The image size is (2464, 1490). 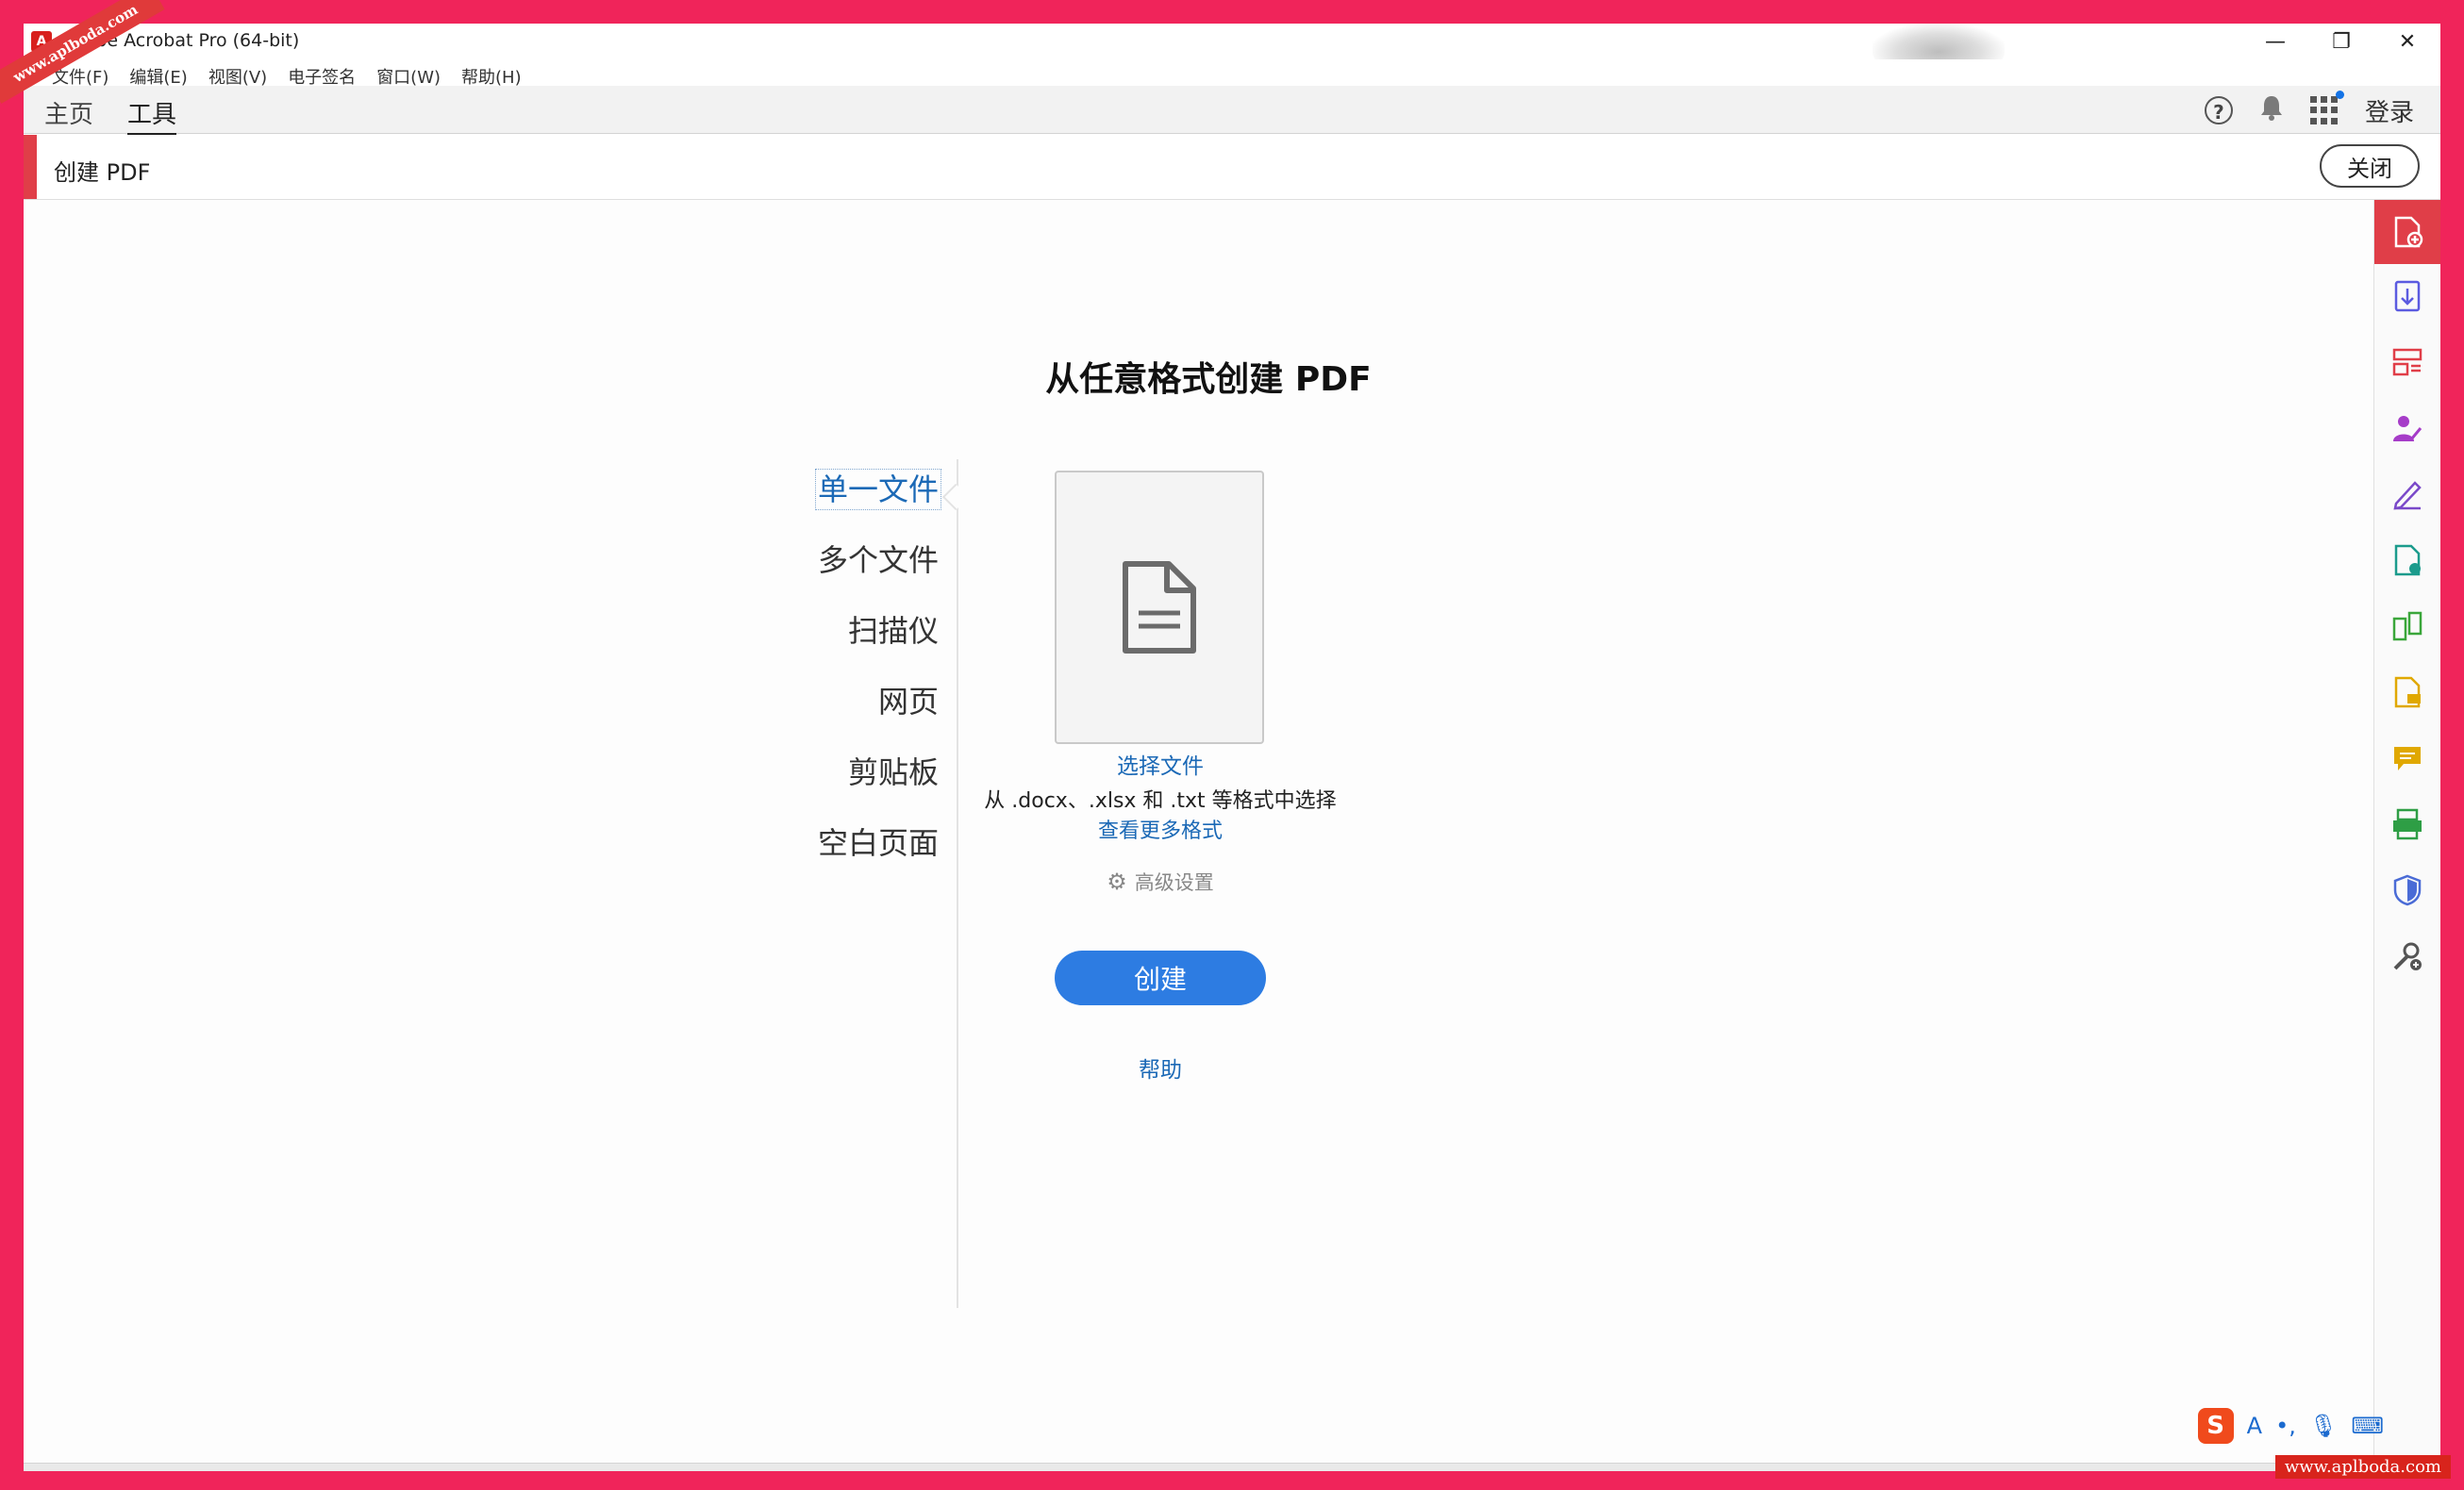 What do you see at coordinates (840, 573) in the screenshot?
I see `source-multiple-files: 多个文件` at bounding box center [840, 573].